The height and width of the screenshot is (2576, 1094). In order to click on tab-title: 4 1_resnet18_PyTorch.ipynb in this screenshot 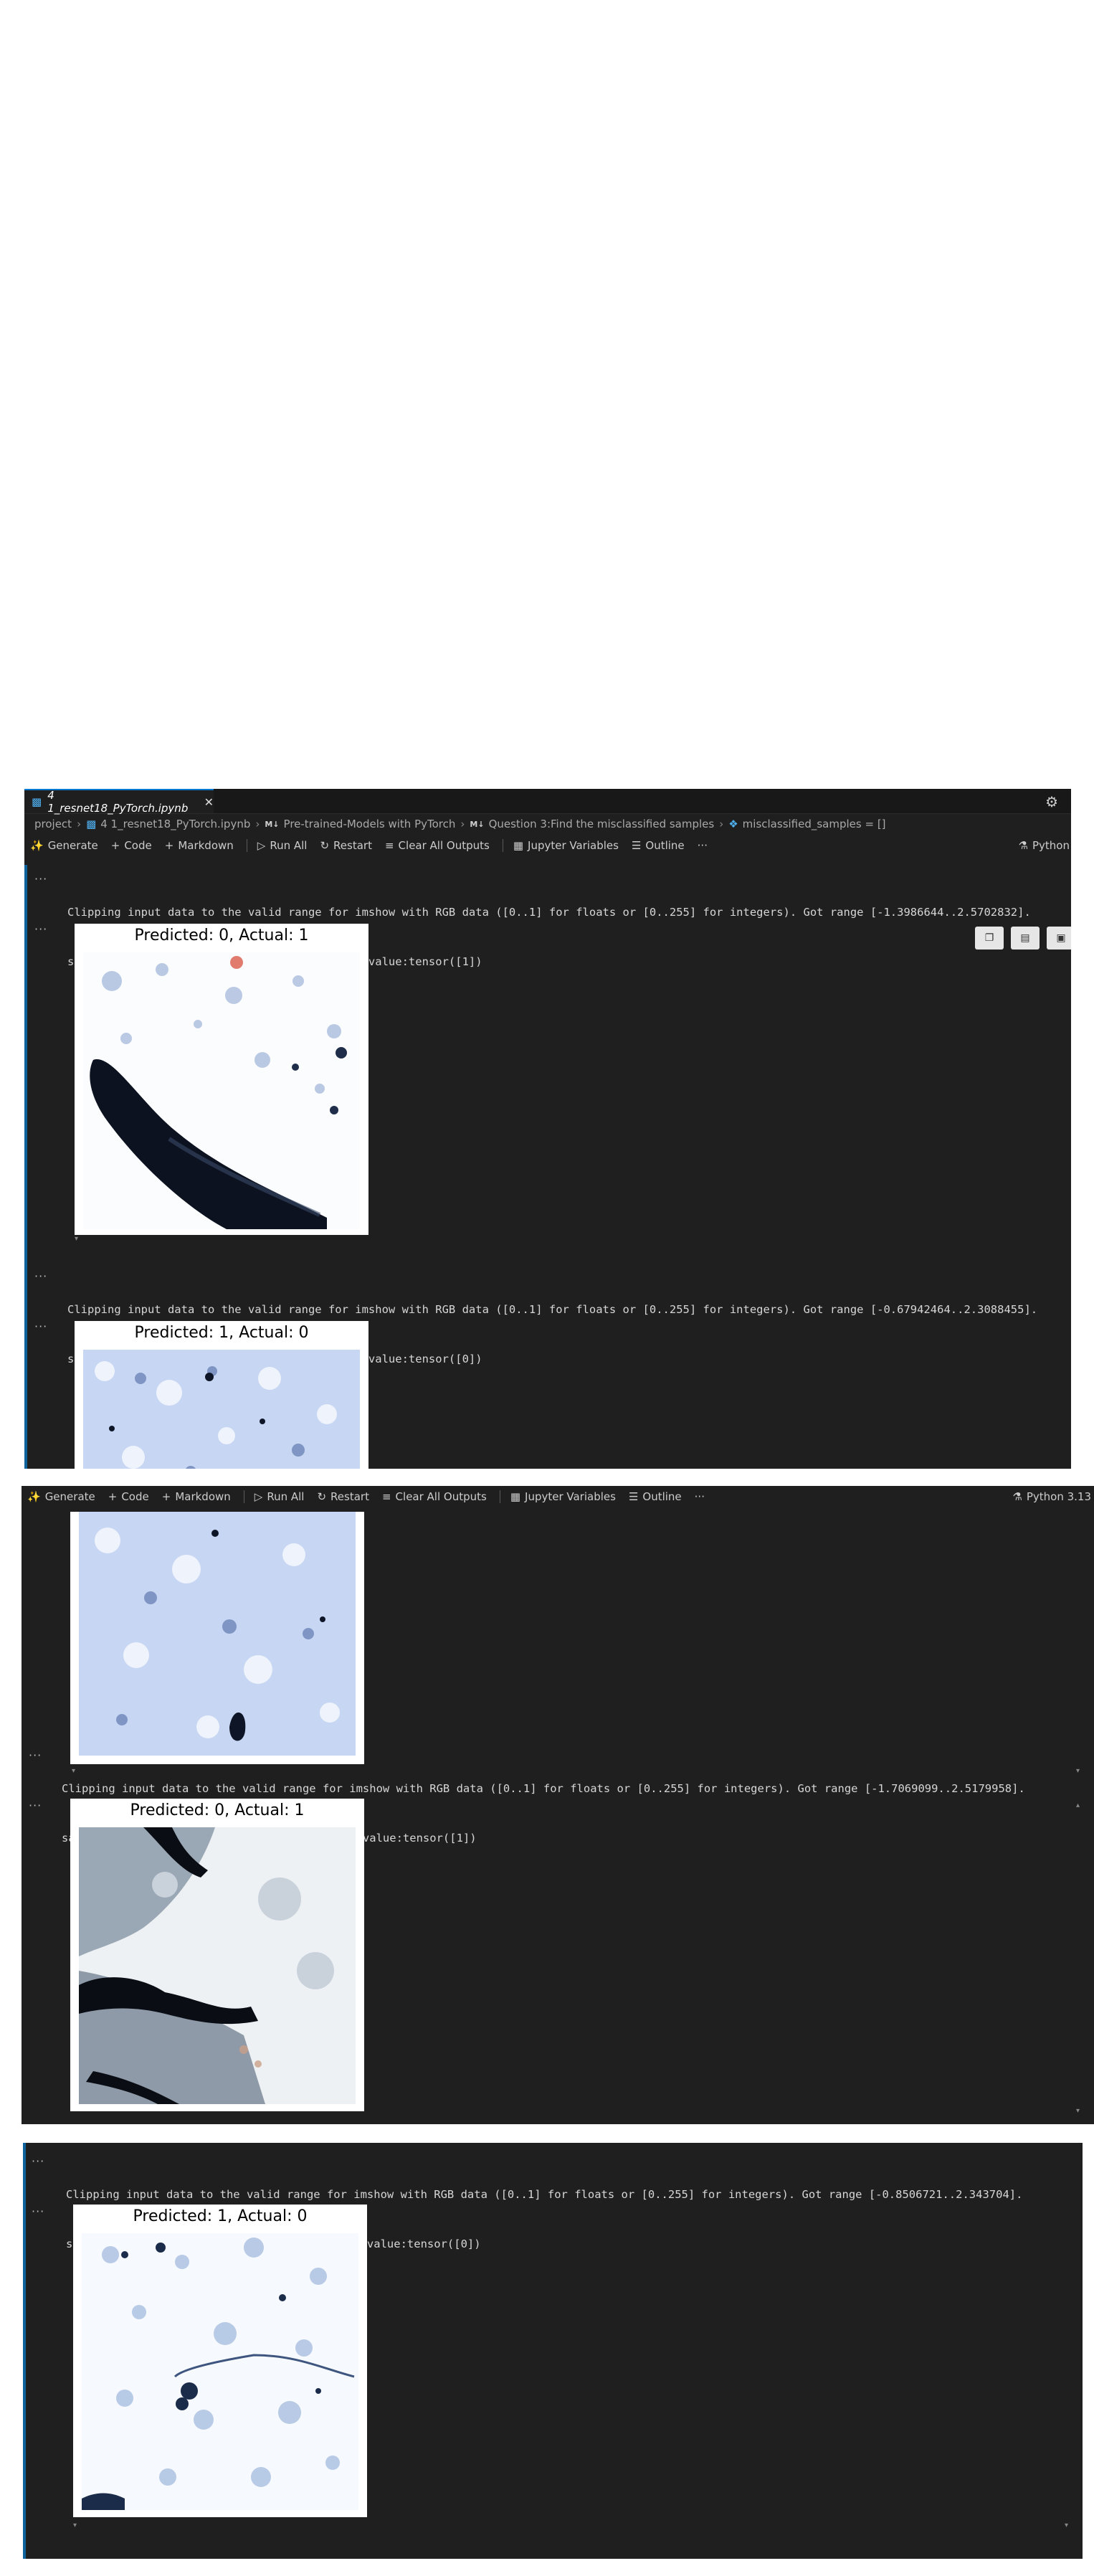, I will do `click(118, 802)`.